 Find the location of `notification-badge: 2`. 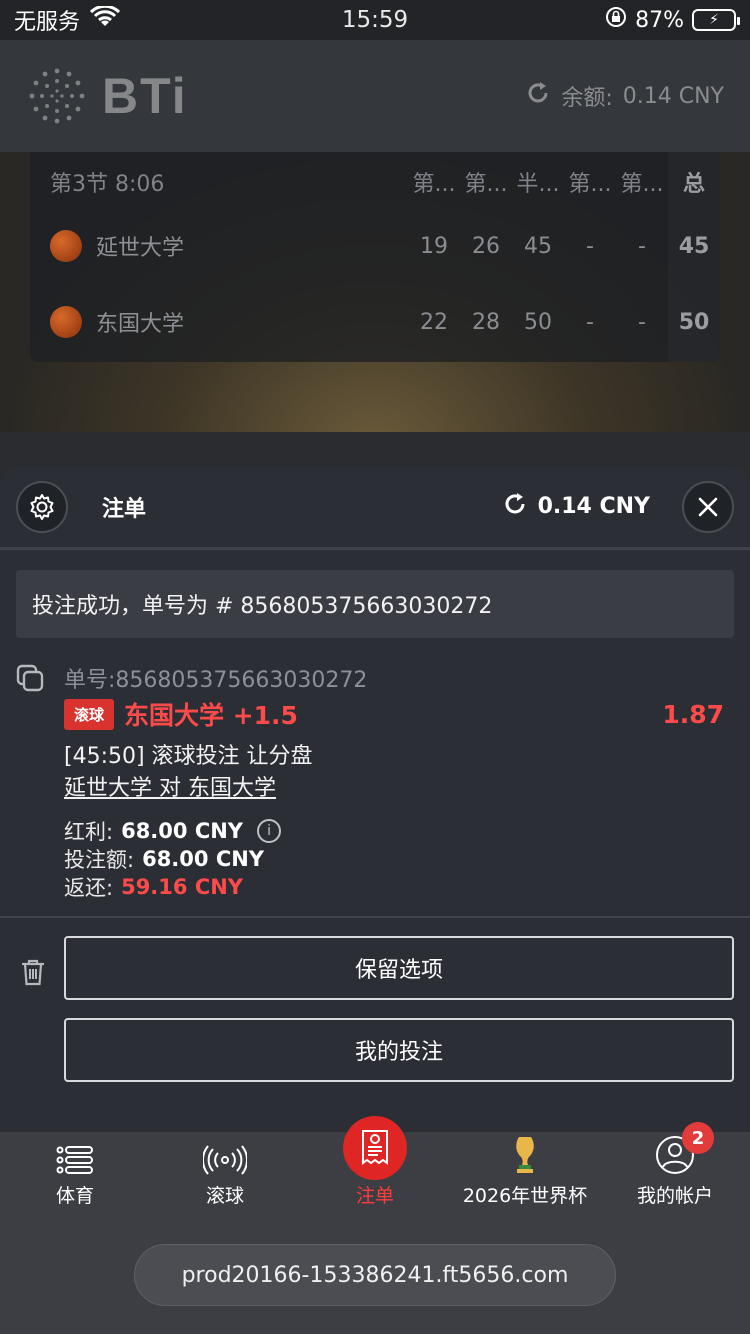

notification-badge: 2 is located at coordinates (698, 1138).